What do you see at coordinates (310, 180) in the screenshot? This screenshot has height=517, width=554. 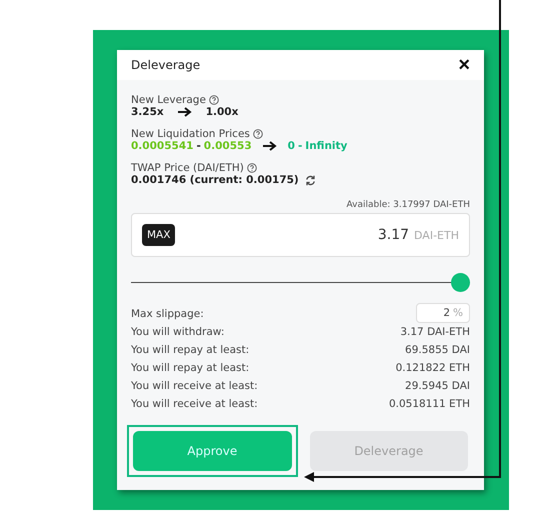 I see `refresh-icon` at bounding box center [310, 180].